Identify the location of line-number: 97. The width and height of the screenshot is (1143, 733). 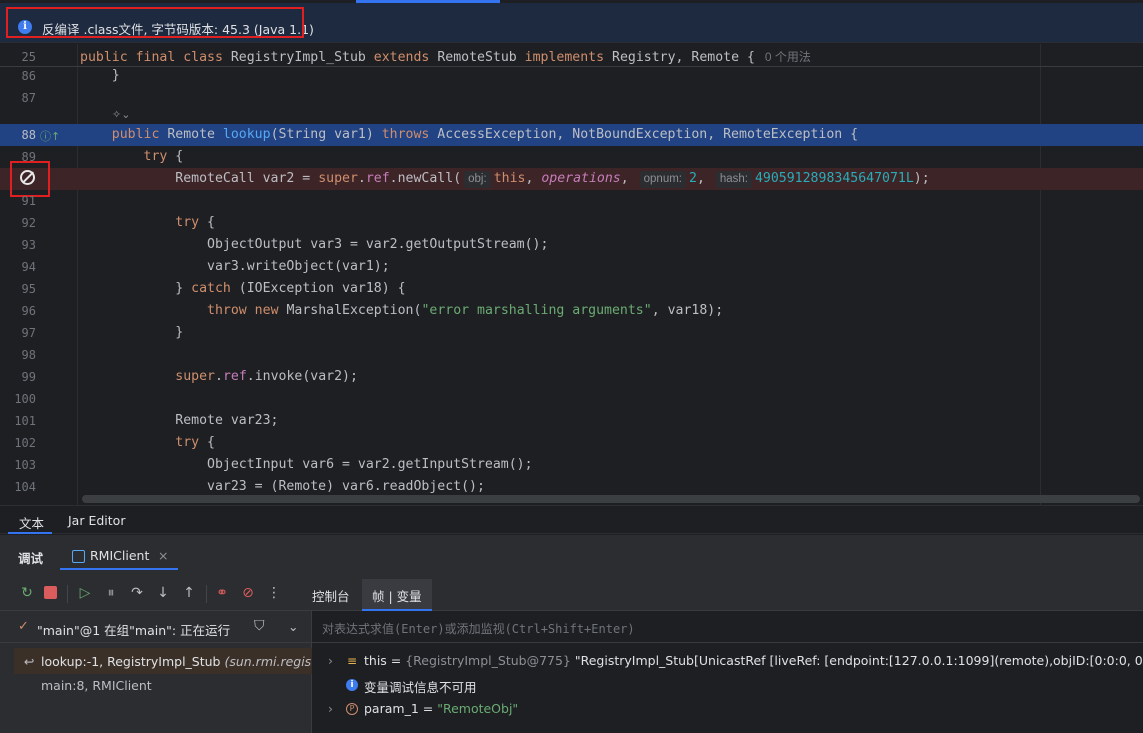
(28, 333).